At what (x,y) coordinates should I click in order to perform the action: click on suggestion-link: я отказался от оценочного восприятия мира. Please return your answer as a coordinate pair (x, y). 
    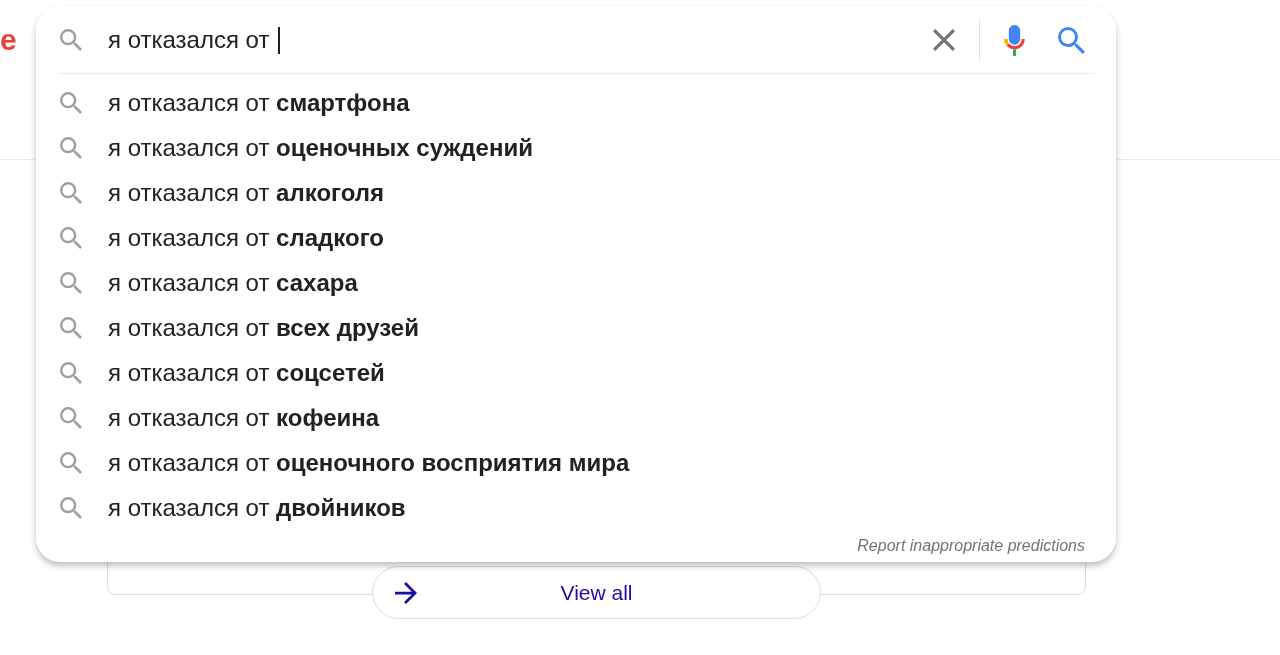
    Looking at the image, I should click on (369, 462).